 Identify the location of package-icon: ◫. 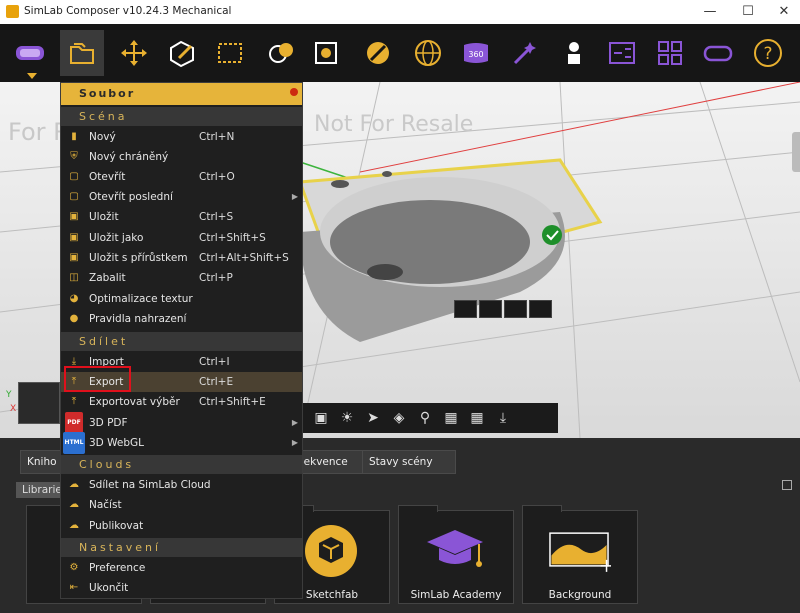
(74, 277).